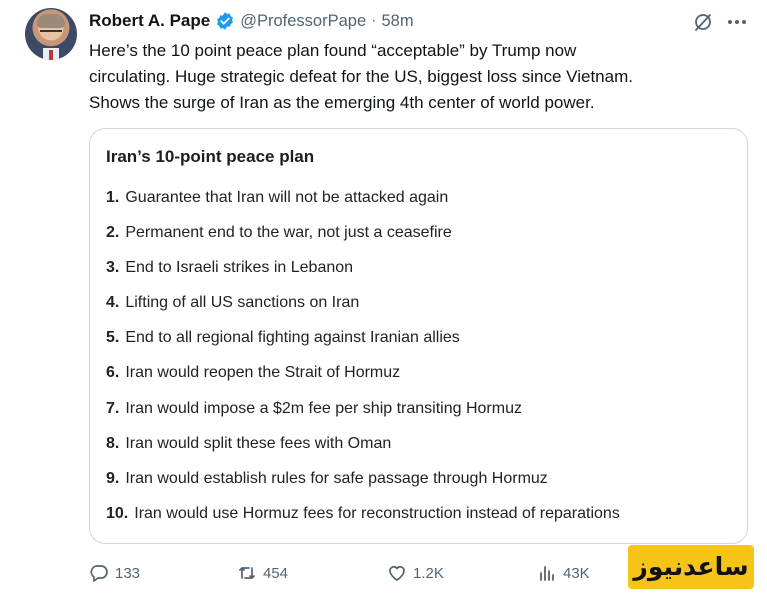  Describe the element at coordinates (242, 303) in the screenshot. I see `item-text: Lifting of all US sanctions on Iran` at that location.